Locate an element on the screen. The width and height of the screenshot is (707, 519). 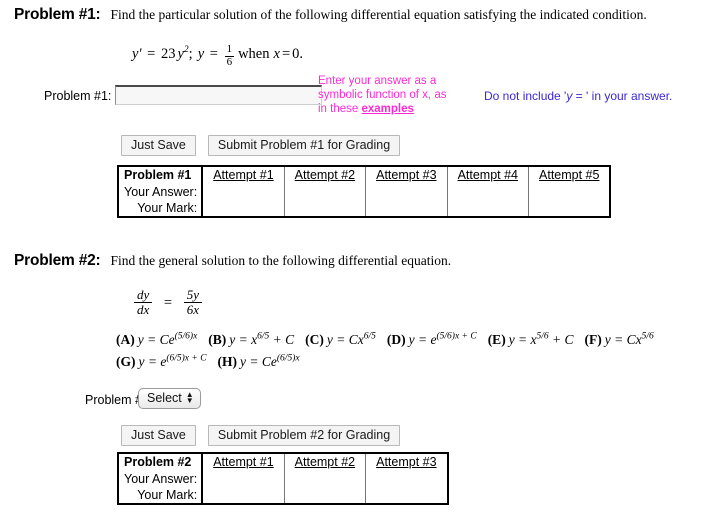
eq1-coefficient: 23 is located at coordinates (168, 54).